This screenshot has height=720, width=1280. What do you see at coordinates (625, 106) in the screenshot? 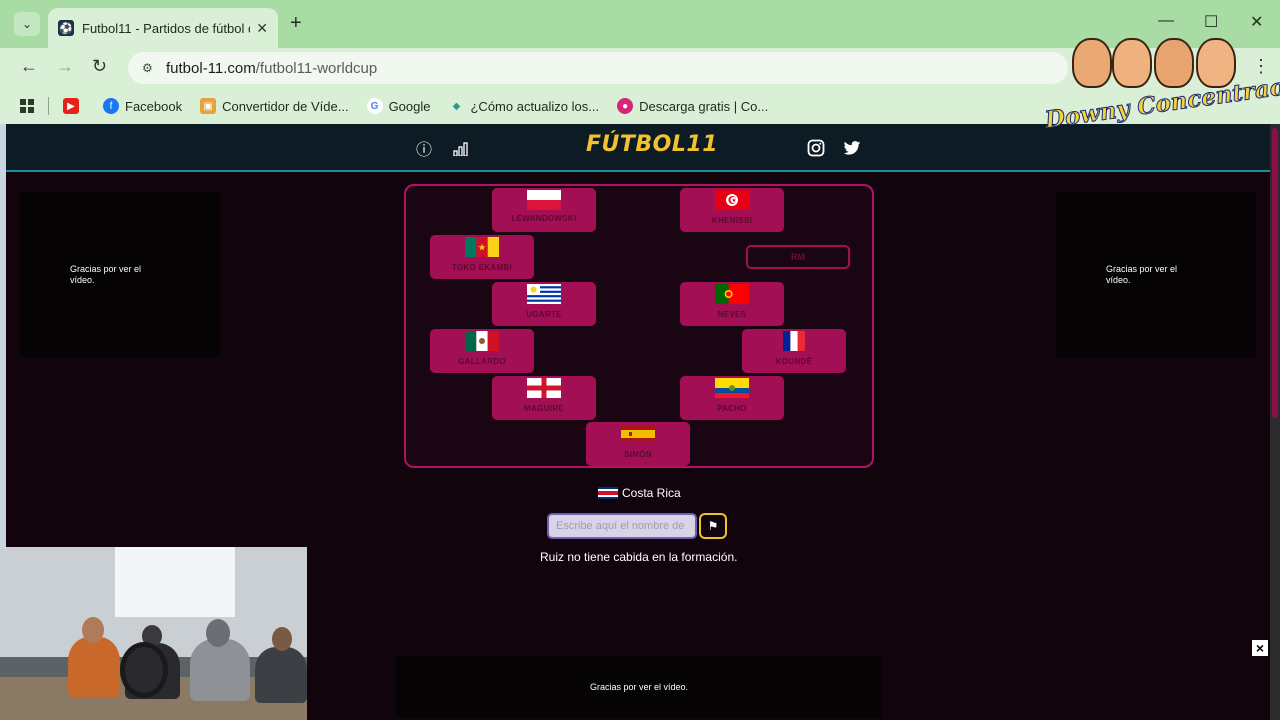
I see `drop-icon: ●` at bounding box center [625, 106].